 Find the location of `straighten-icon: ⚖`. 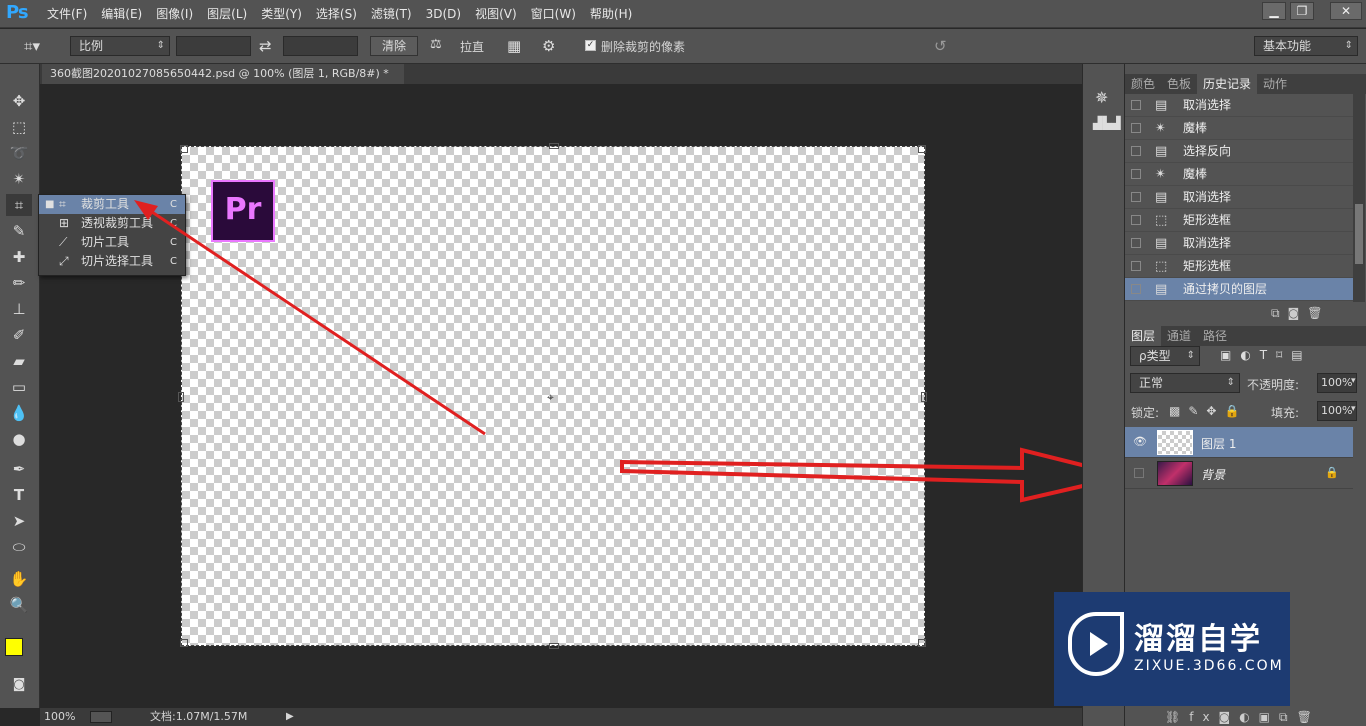

straighten-icon: ⚖ is located at coordinates (436, 44).